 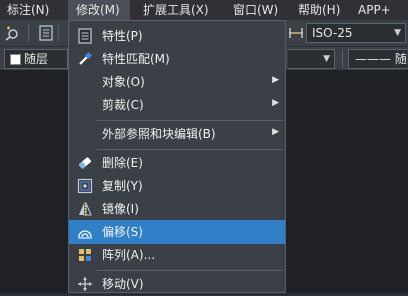 I want to click on menu-window: 窗口(W), so click(x=257, y=10).